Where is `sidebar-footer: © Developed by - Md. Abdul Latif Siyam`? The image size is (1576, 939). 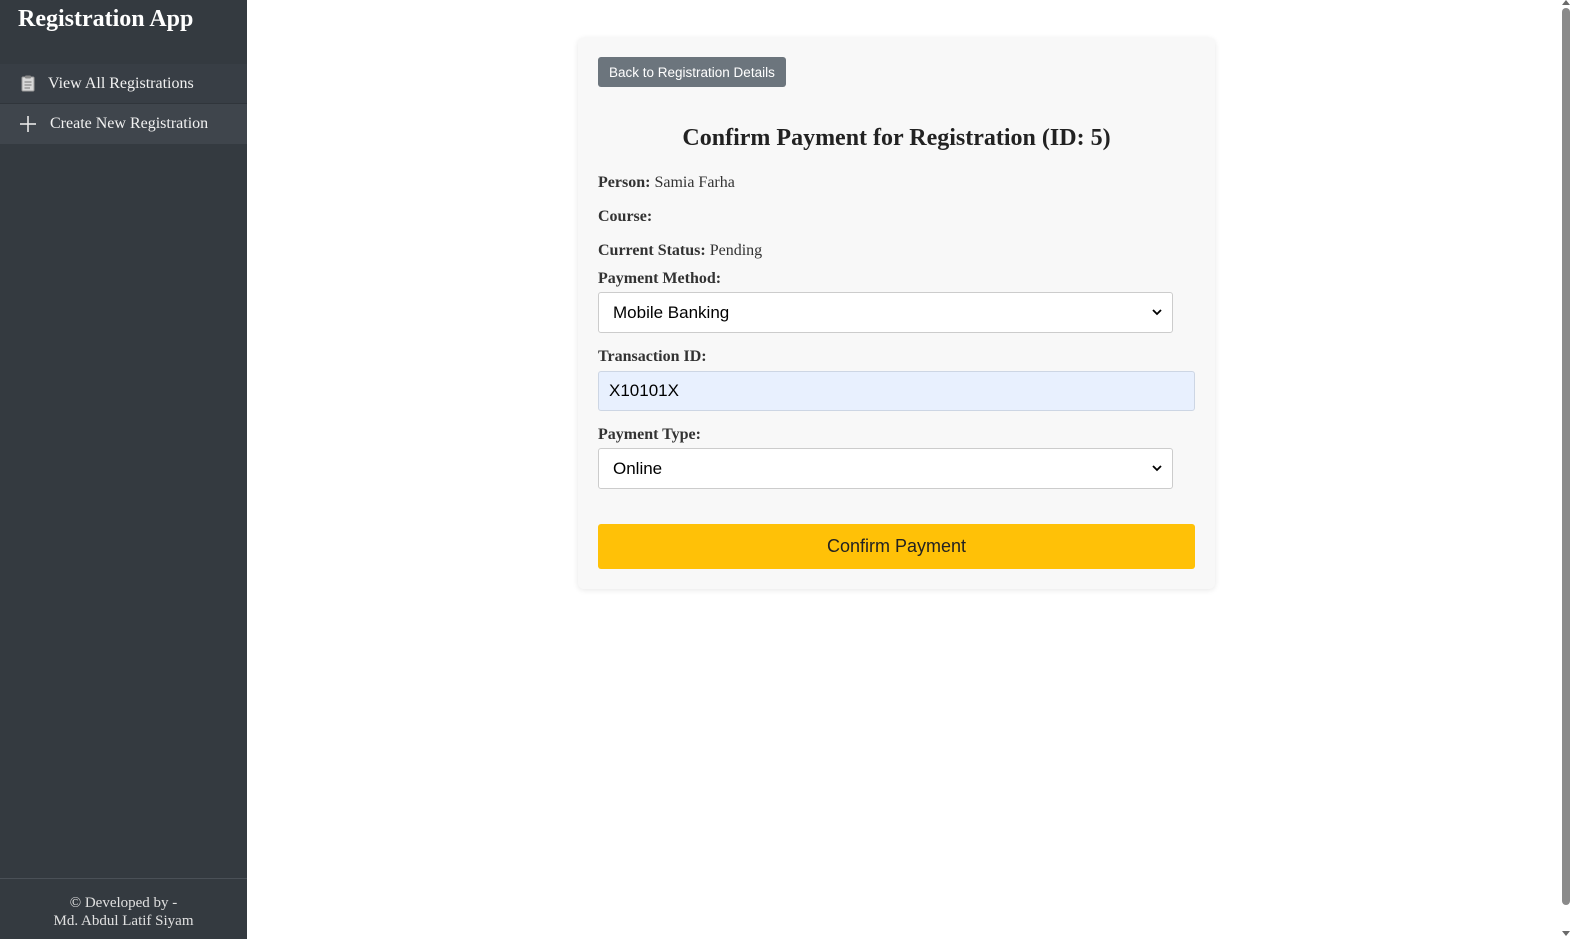 sidebar-footer: © Developed by - Md. Abdul Latif Siyam is located at coordinates (123, 908).